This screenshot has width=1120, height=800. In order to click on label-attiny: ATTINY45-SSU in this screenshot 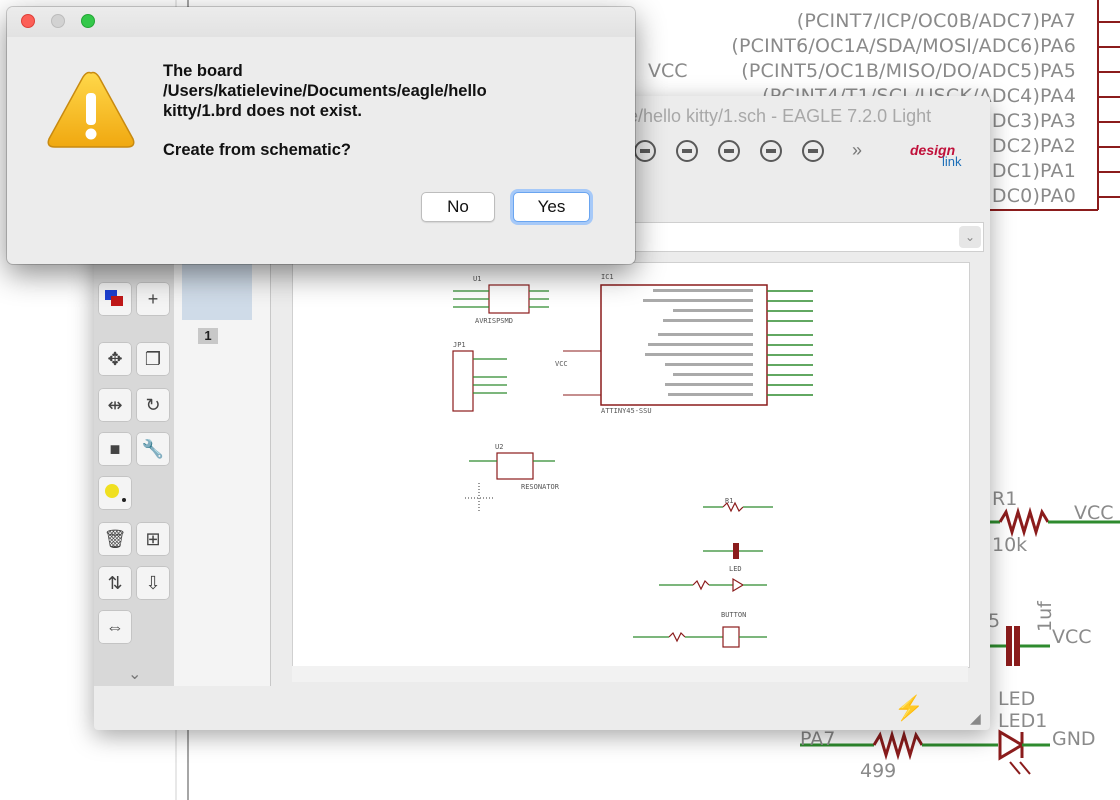, I will do `click(626, 411)`.